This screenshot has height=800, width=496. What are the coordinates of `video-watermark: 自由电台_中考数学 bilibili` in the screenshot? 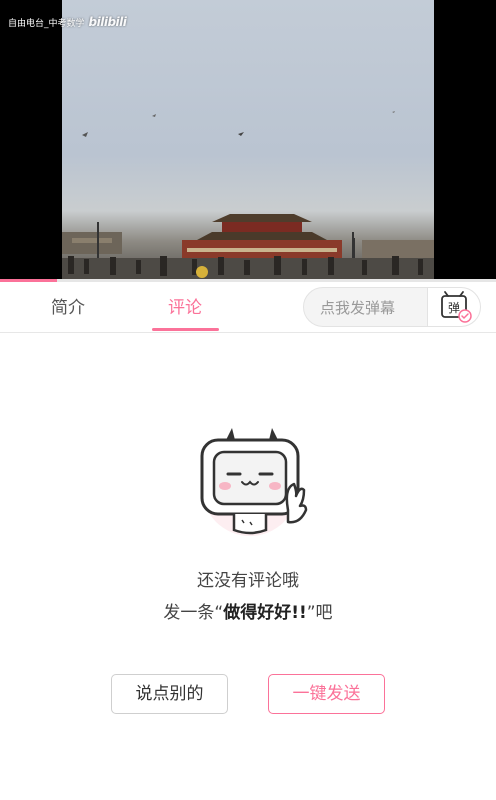 It's located at (67, 22).